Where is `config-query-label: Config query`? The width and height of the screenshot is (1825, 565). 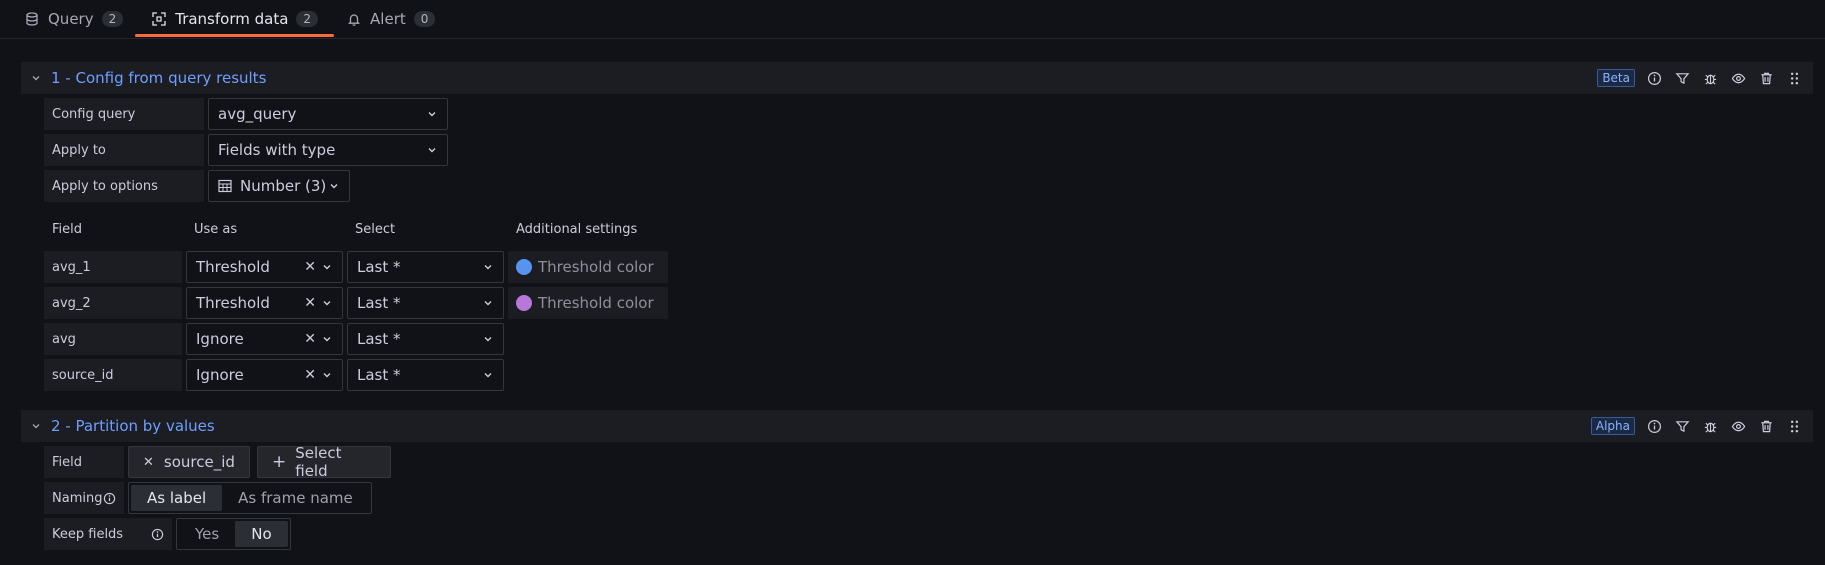 config-query-label: Config query is located at coordinates (124, 114).